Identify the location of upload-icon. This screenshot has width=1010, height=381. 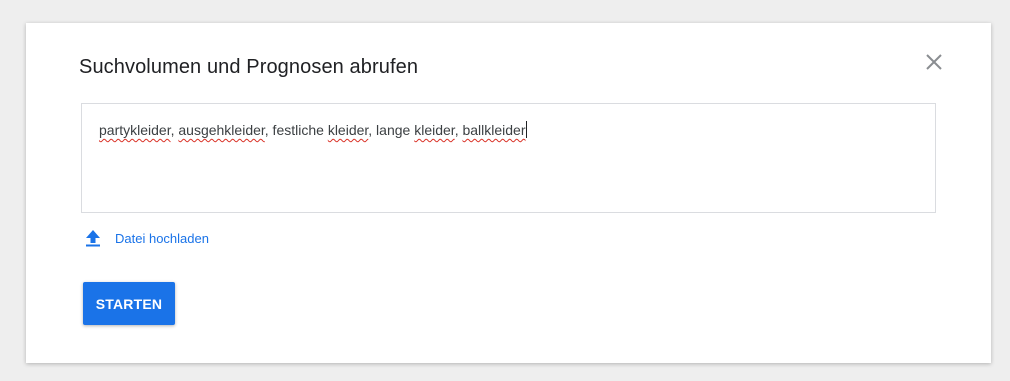
(93, 238).